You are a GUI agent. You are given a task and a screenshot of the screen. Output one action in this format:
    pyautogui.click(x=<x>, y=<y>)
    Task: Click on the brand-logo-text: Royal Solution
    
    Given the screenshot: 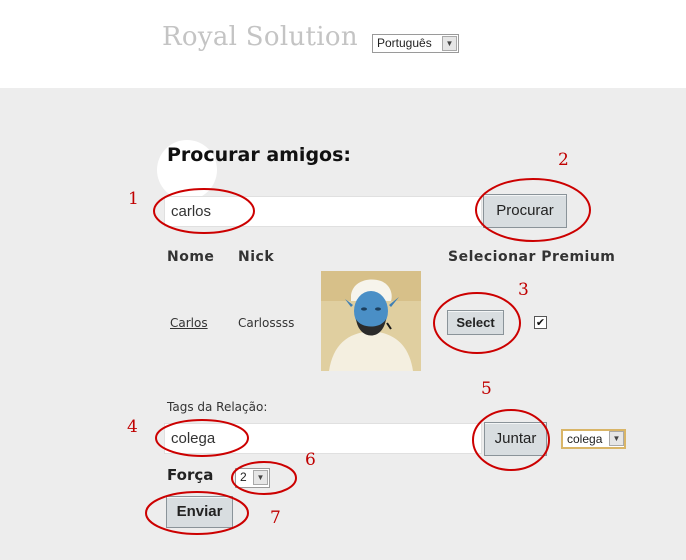 What is the action you would take?
    pyautogui.click(x=260, y=37)
    